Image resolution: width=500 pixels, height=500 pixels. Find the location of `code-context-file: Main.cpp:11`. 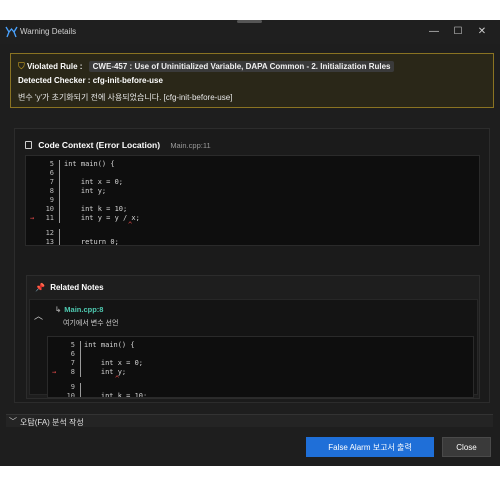

code-context-file: Main.cpp:11 is located at coordinates (190, 145).